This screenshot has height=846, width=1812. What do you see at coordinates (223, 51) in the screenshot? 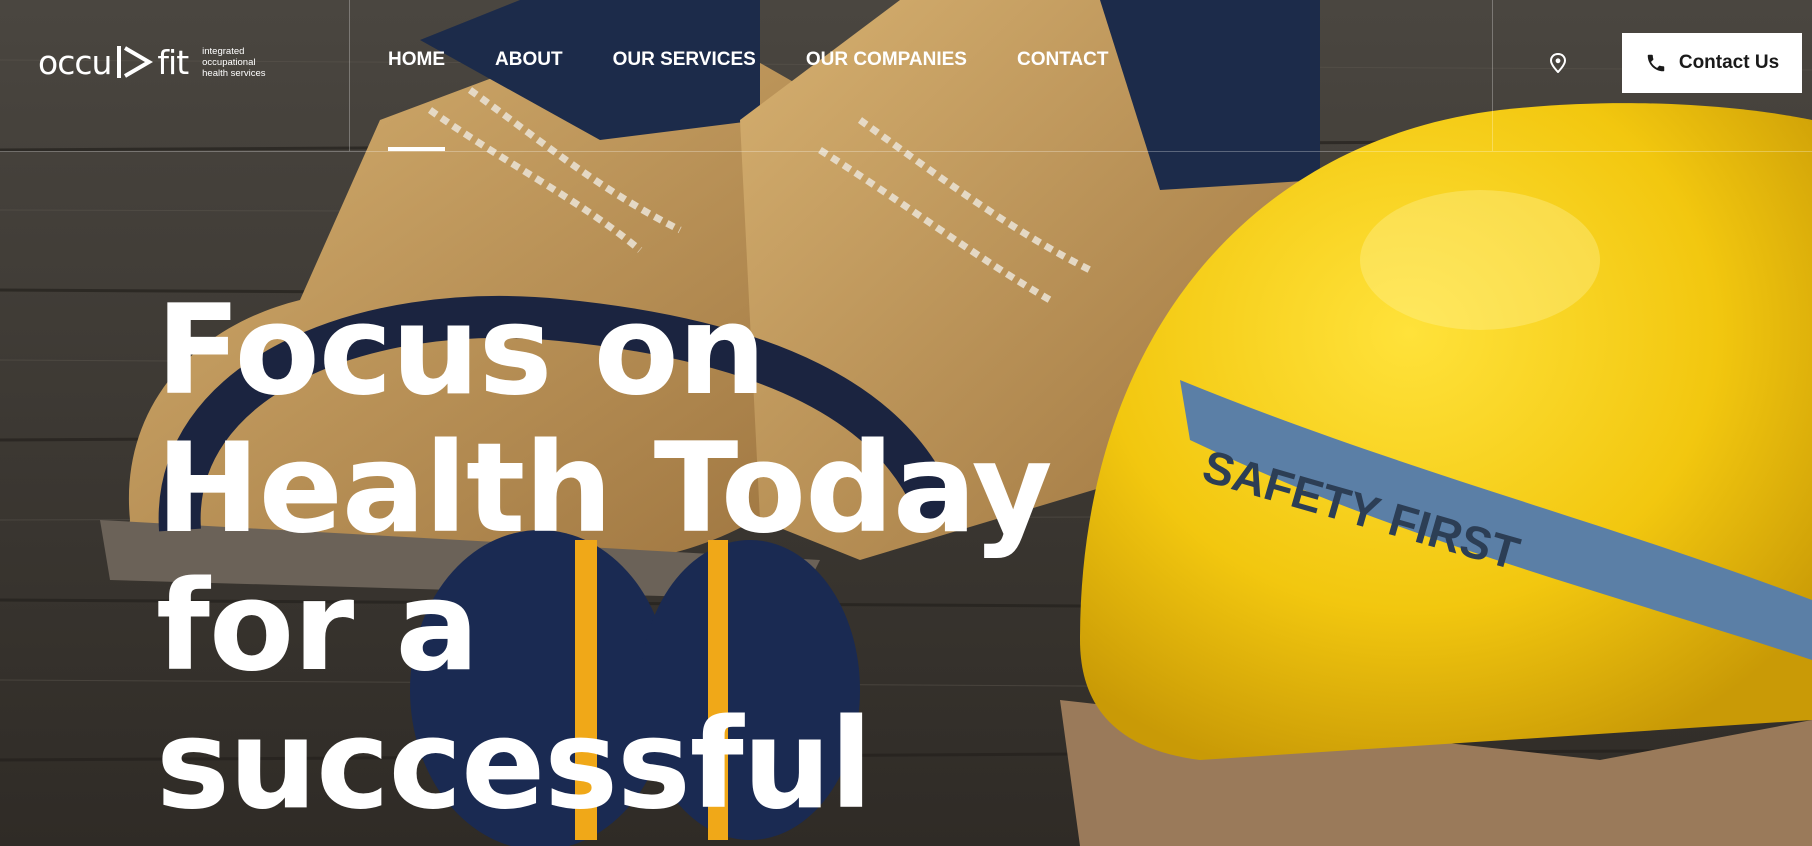
I see `logo-tagline-line: integrated` at bounding box center [223, 51].